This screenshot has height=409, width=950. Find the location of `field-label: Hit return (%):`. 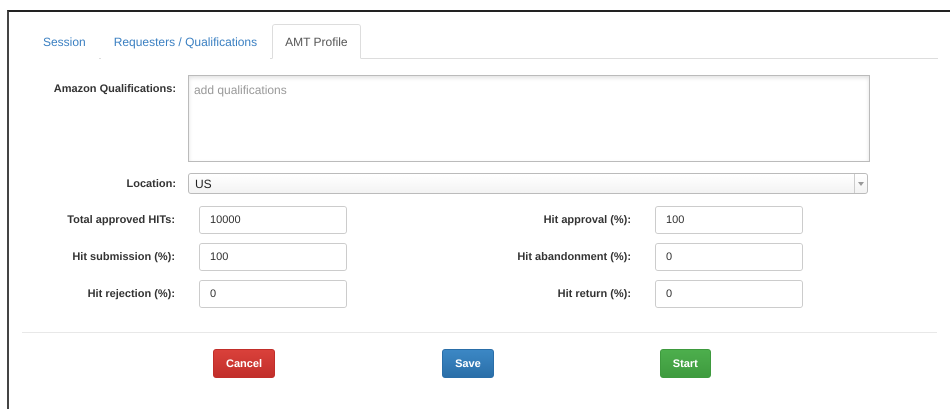

field-label: Hit return (%): is located at coordinates (593, 294).